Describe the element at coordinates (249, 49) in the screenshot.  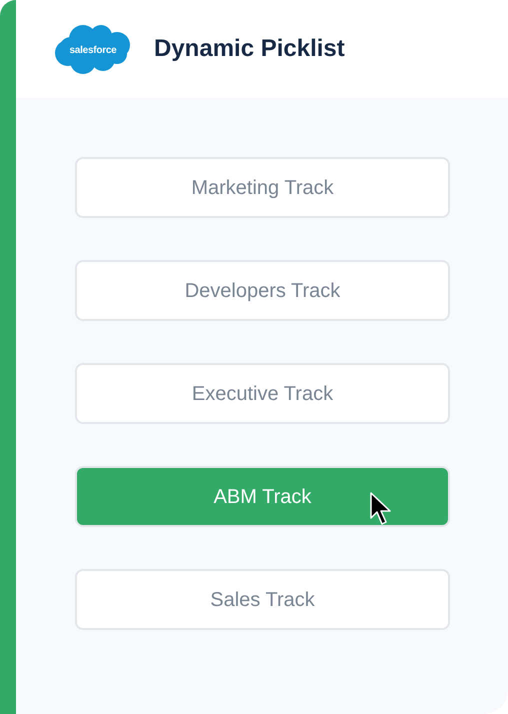
I see `window-title: Dynamic Picklist` at that location.